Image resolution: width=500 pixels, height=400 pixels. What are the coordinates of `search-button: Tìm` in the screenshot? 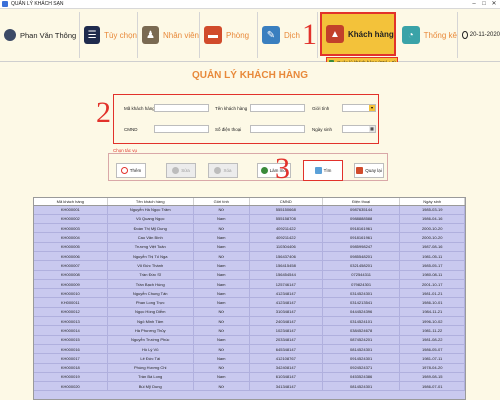 It's located at (323, 170).